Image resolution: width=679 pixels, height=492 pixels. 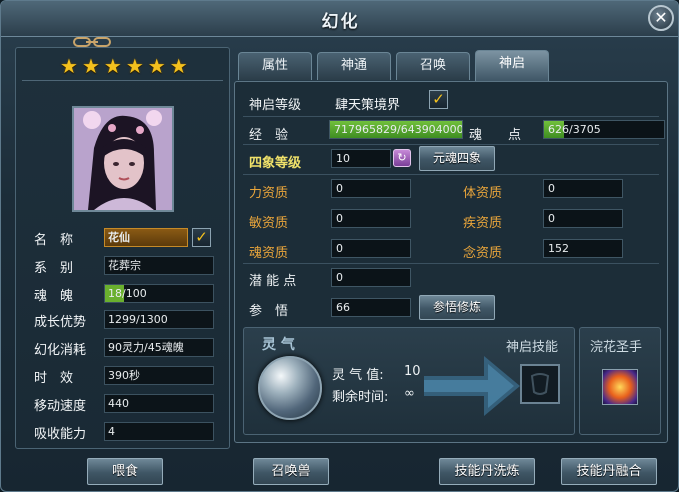 What do you see at coordinates (54, 296) in the screenshot?
I see `stat-label: 魂 魄` at bounding box center [54, 296].